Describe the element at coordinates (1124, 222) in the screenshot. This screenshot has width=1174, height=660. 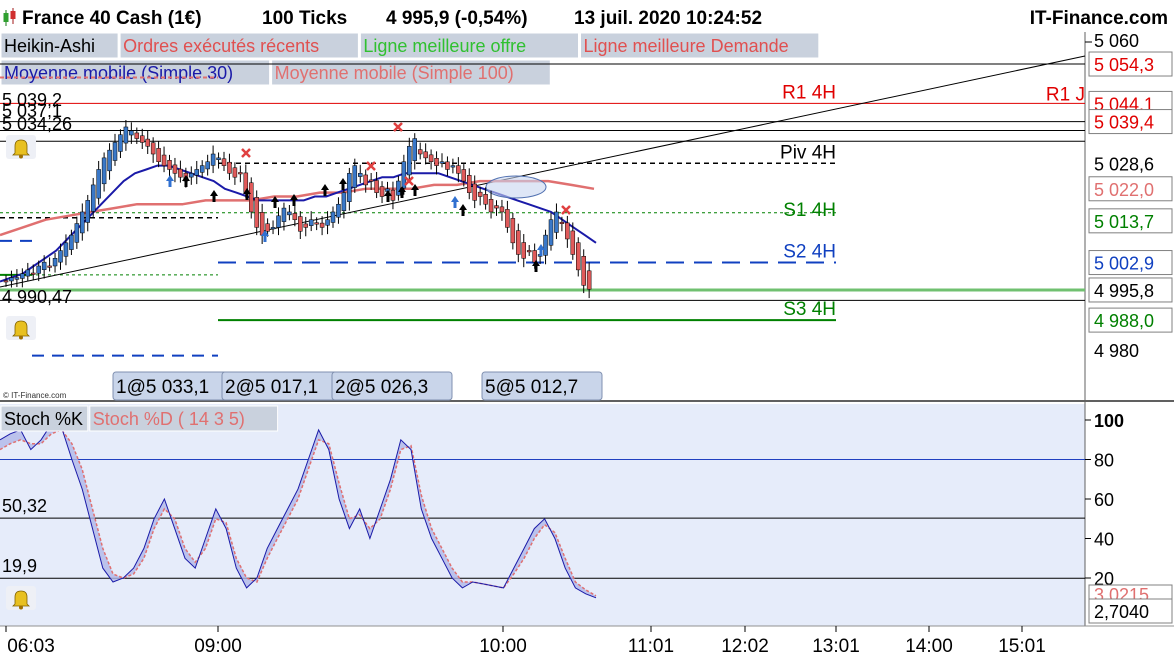
I see `price-box-label: 5 013,7` at that location.